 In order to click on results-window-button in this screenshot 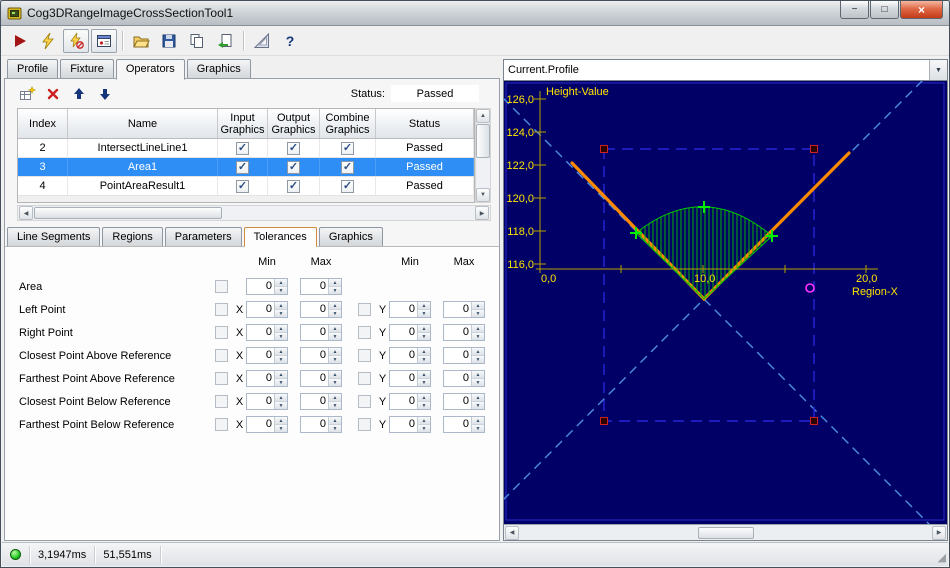, I will do `click(104, 40)`.